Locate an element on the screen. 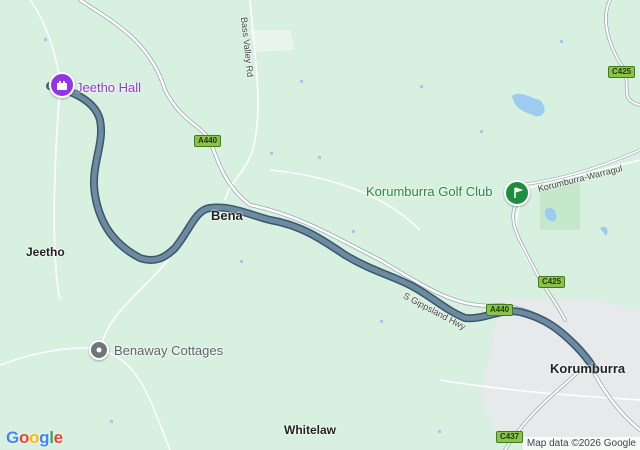 The image size is (640, 450). benaway-cottages-label: Benaway Cottages is located at coordinates (168, 350).